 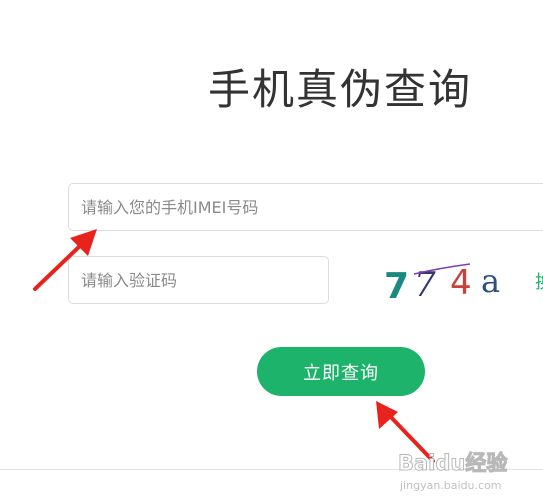 What do you see at coordinates (490, 281) in the screenshot?
I see `captcha-char: a` at bounding box center [490, 281].